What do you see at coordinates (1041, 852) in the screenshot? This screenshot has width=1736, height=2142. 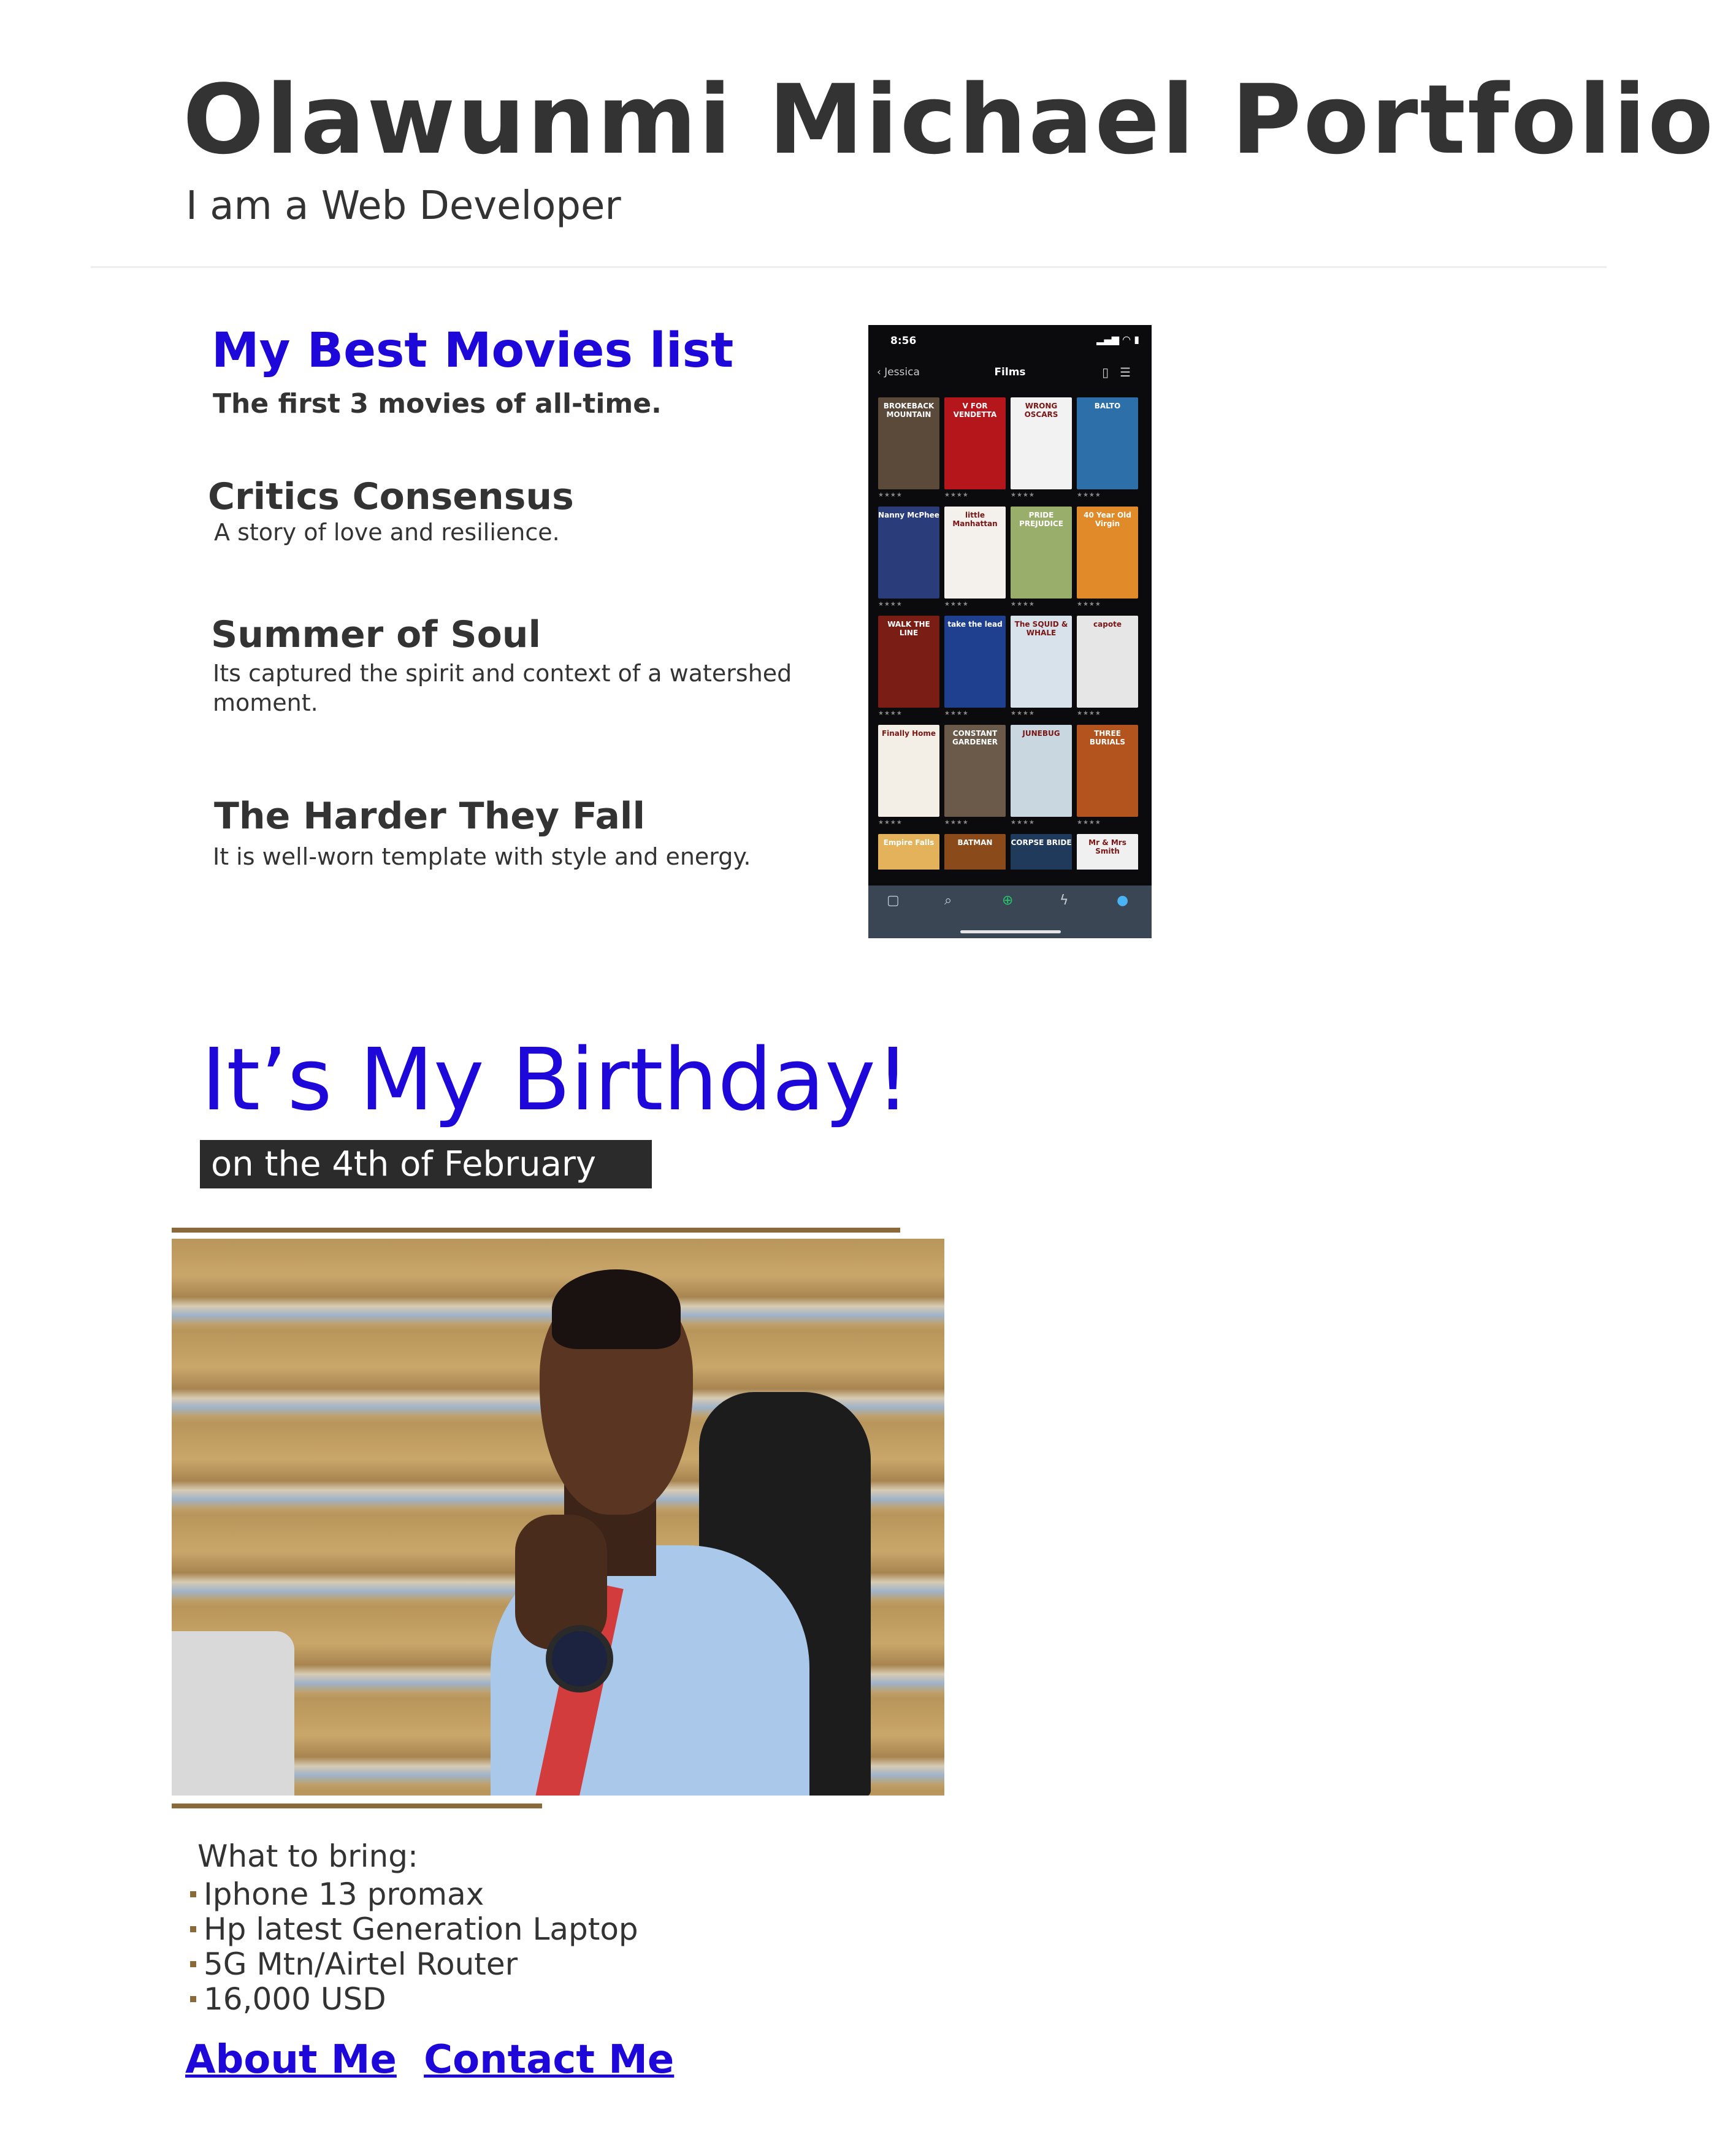 I see `movie-poster: CORPSE BRIDE` at bounding box center [1041, 852].